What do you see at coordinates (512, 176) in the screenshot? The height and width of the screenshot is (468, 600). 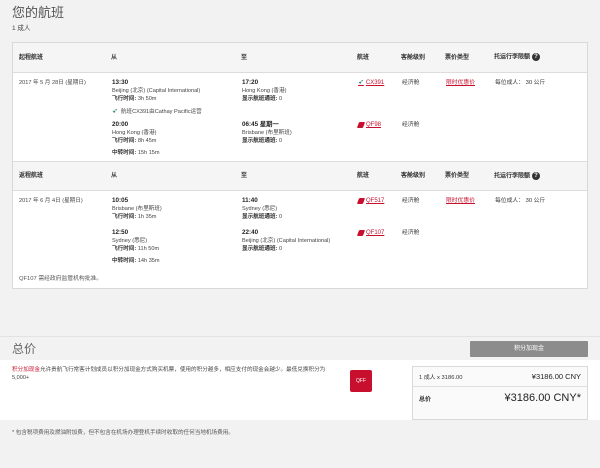 I see `col-baggage-label: 托运行李限额` at bounding box center [512, 176].